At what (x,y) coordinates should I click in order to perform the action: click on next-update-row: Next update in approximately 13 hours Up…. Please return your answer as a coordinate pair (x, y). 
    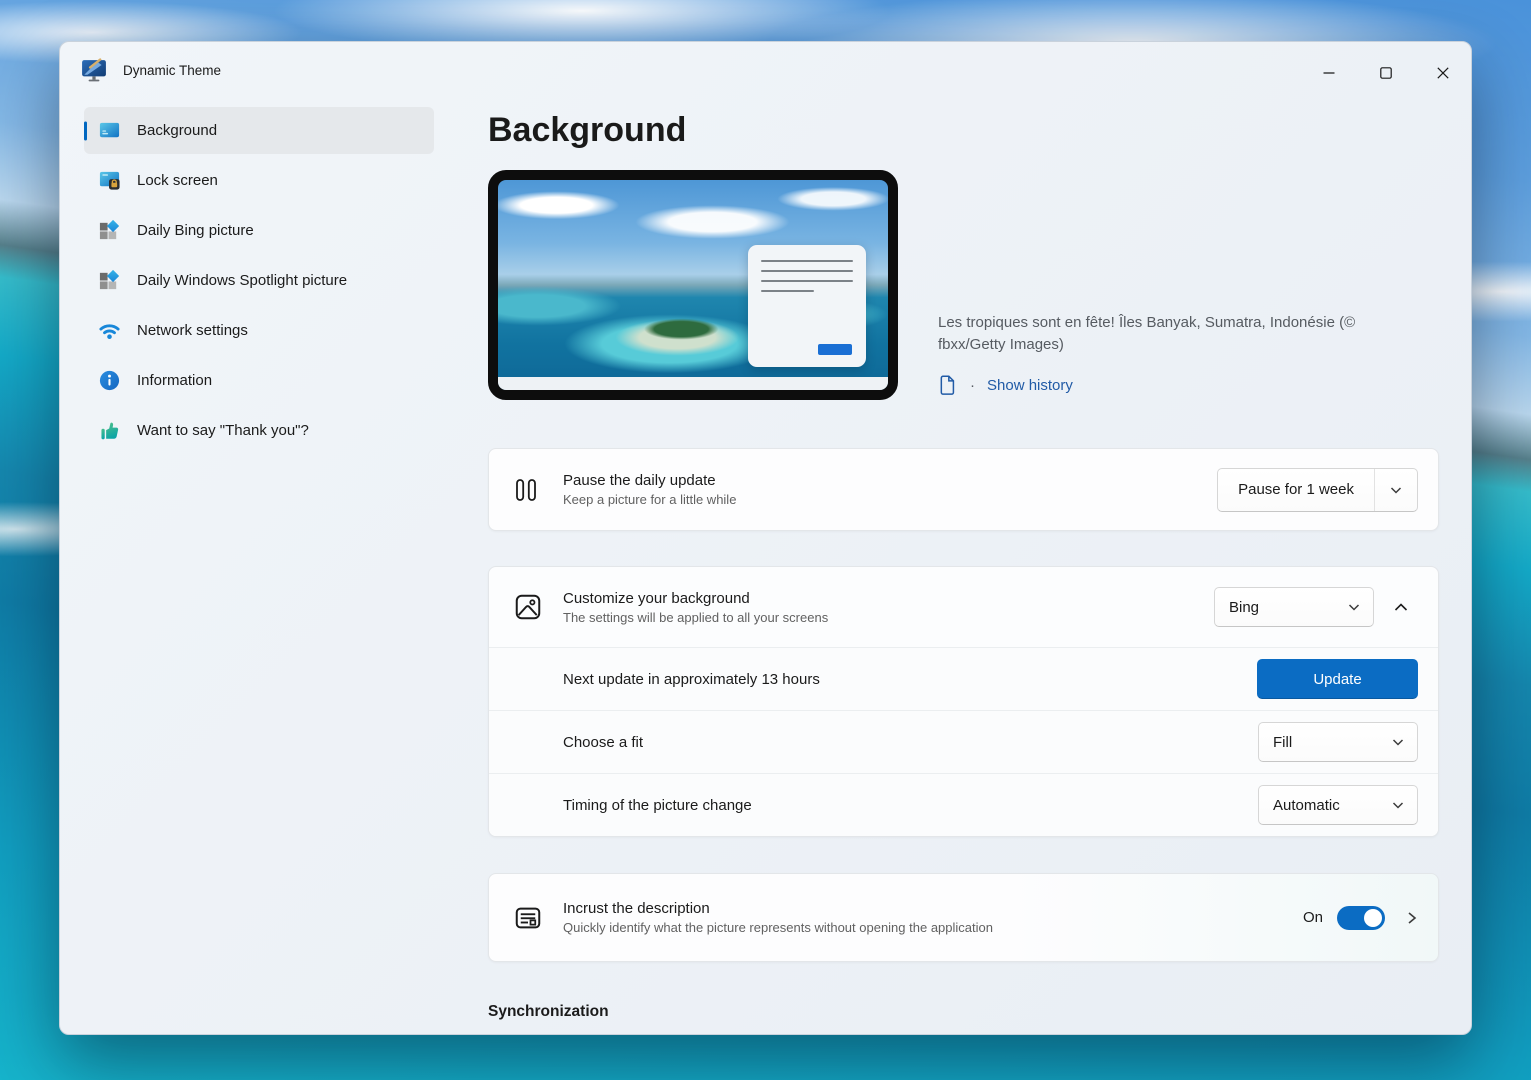
    Looking at the image, I should click on (963, 678).